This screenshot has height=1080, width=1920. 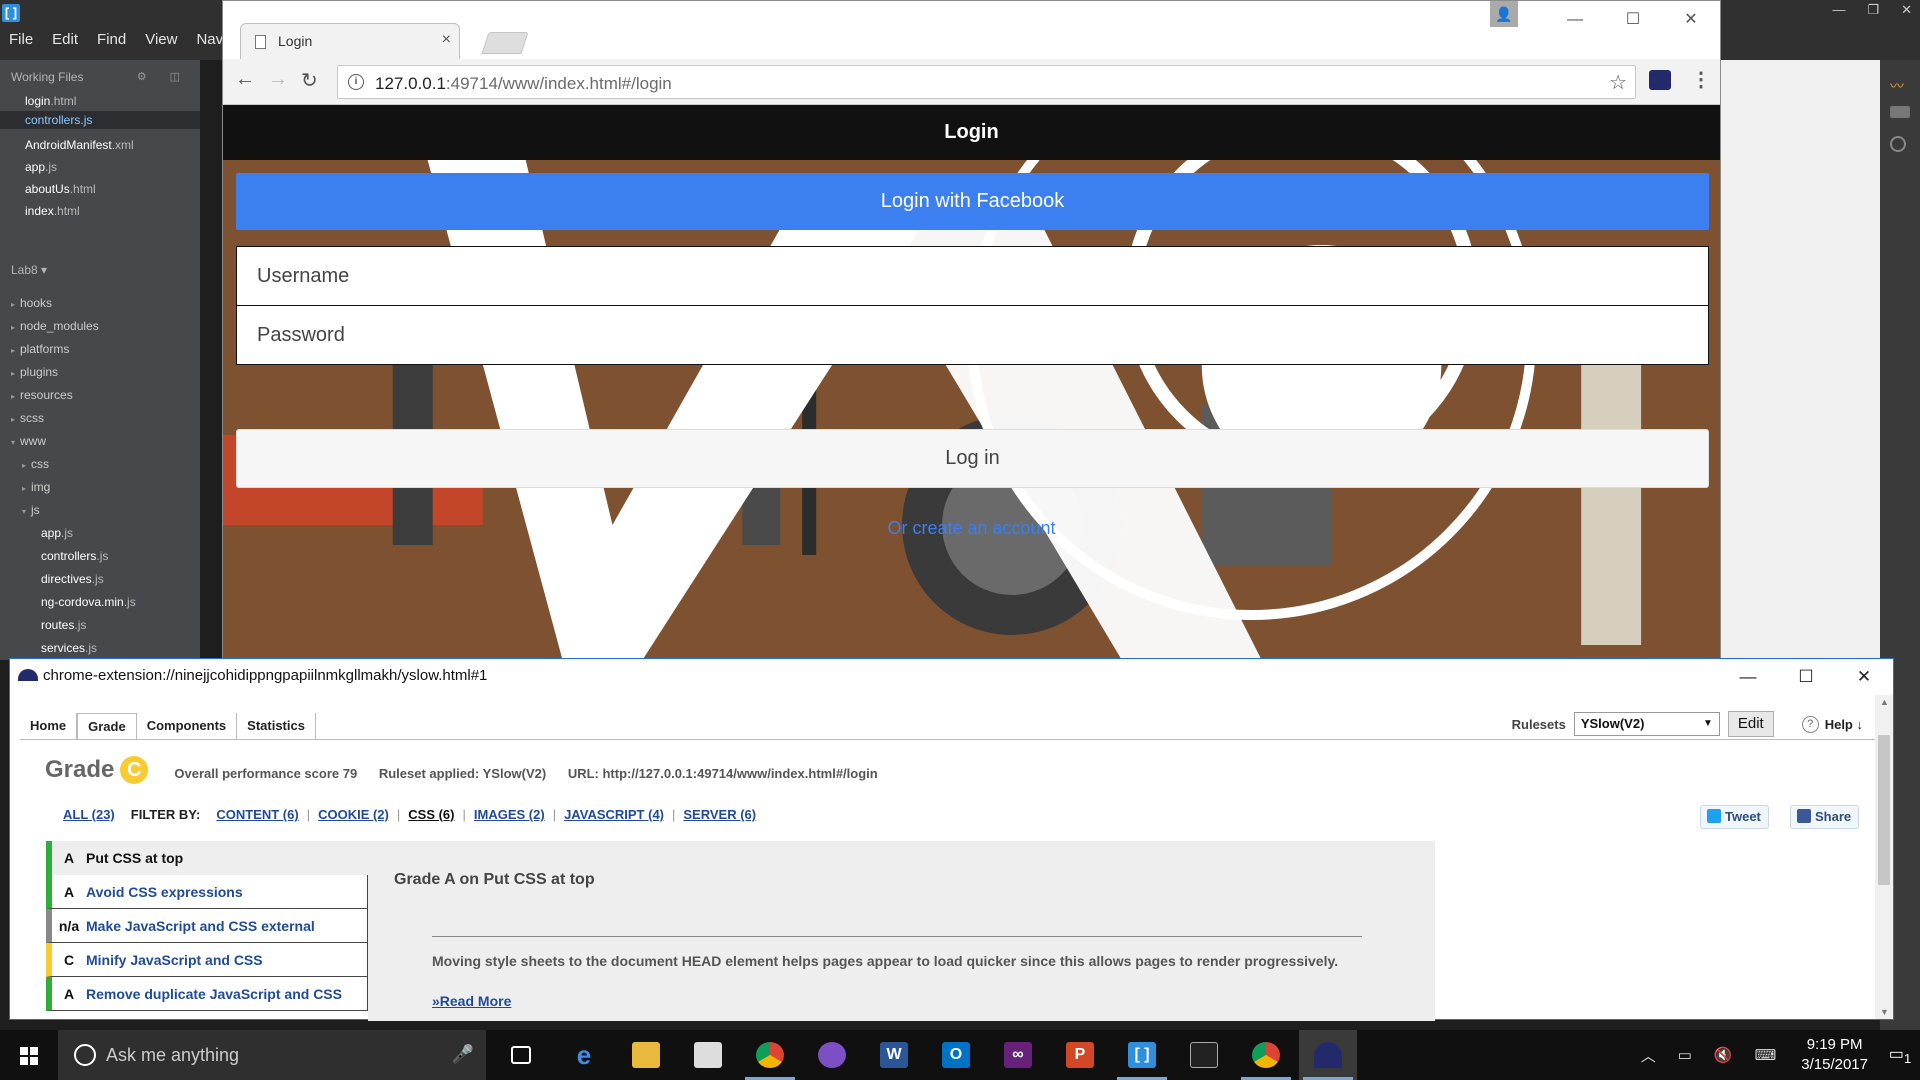 I want to click on cortana-search-box: Ask me anything 🎤, so click(x=272, y=1055).